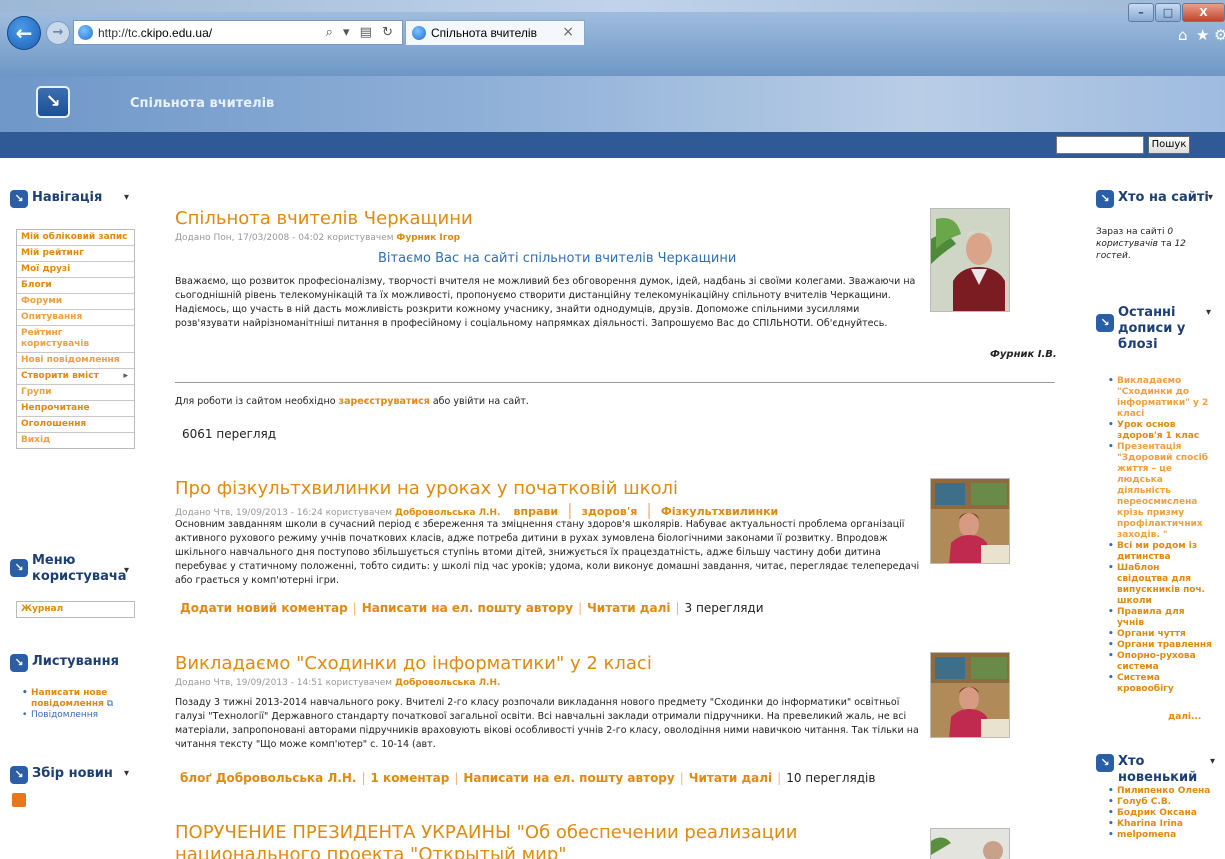 This screenshot has width=1225, height=859. I want to click on comments-link: 1 коментар, so click(410, 778).